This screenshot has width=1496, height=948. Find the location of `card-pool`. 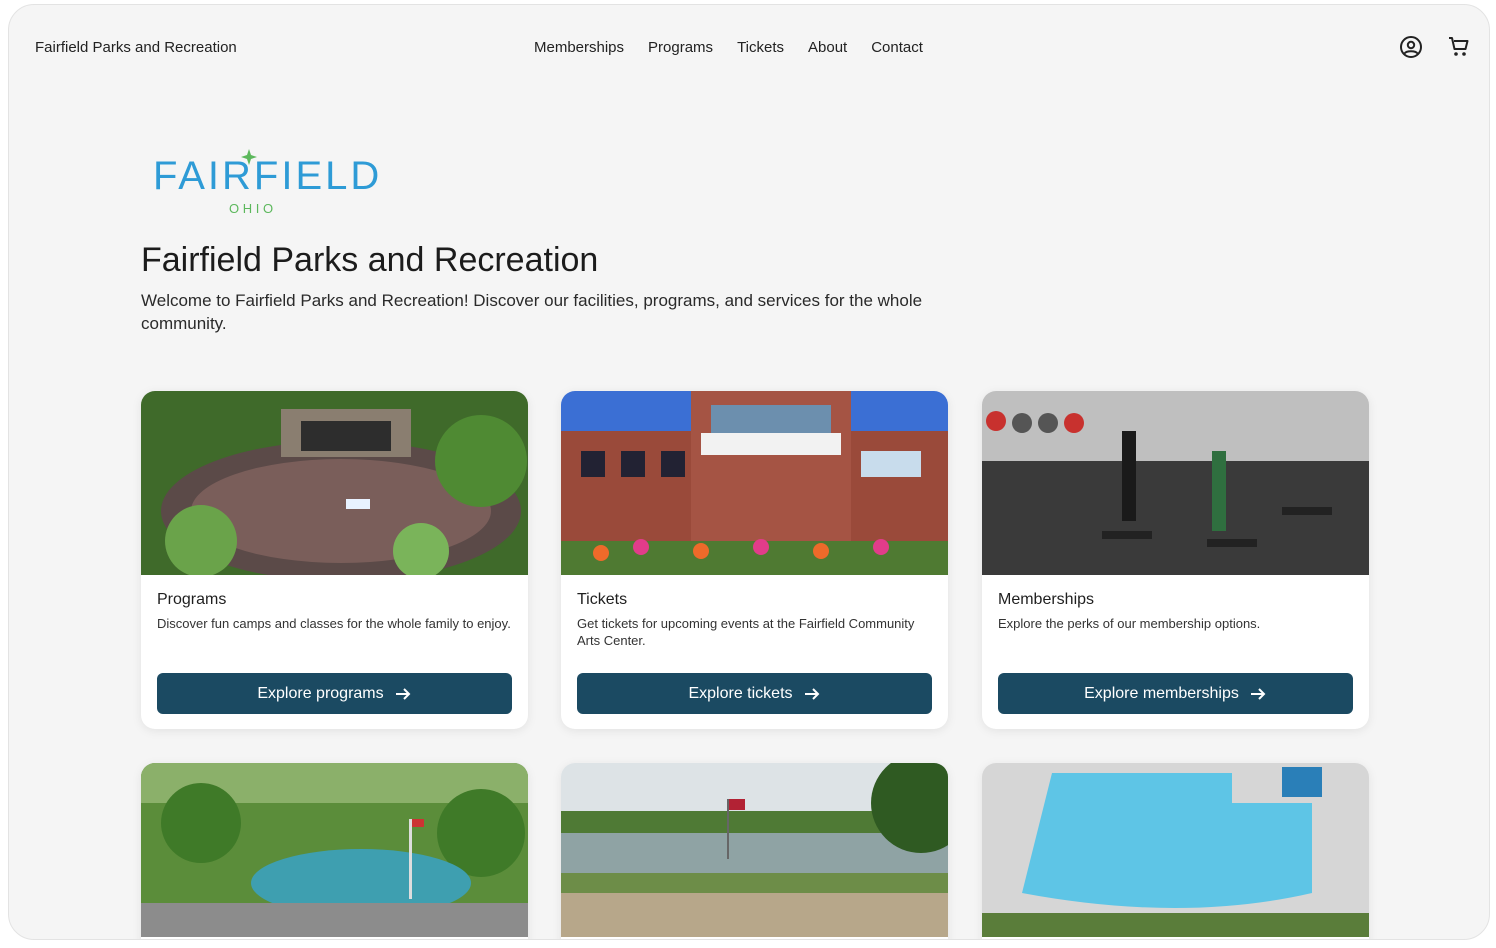

card-pool is located at coordinates (1175, 851).